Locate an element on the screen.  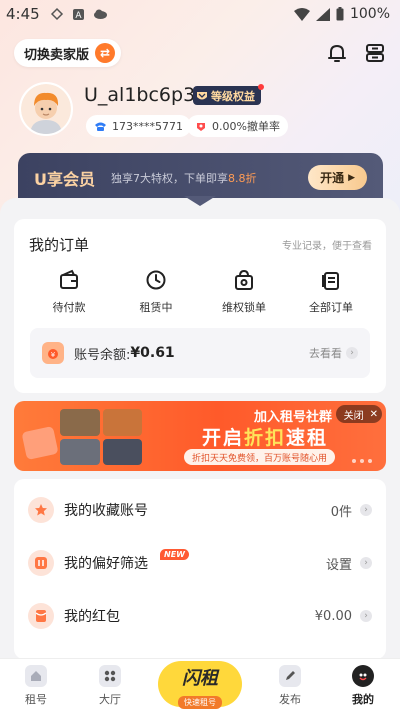
money-bag-icon: ¥ is located at coordinates (53, 353).